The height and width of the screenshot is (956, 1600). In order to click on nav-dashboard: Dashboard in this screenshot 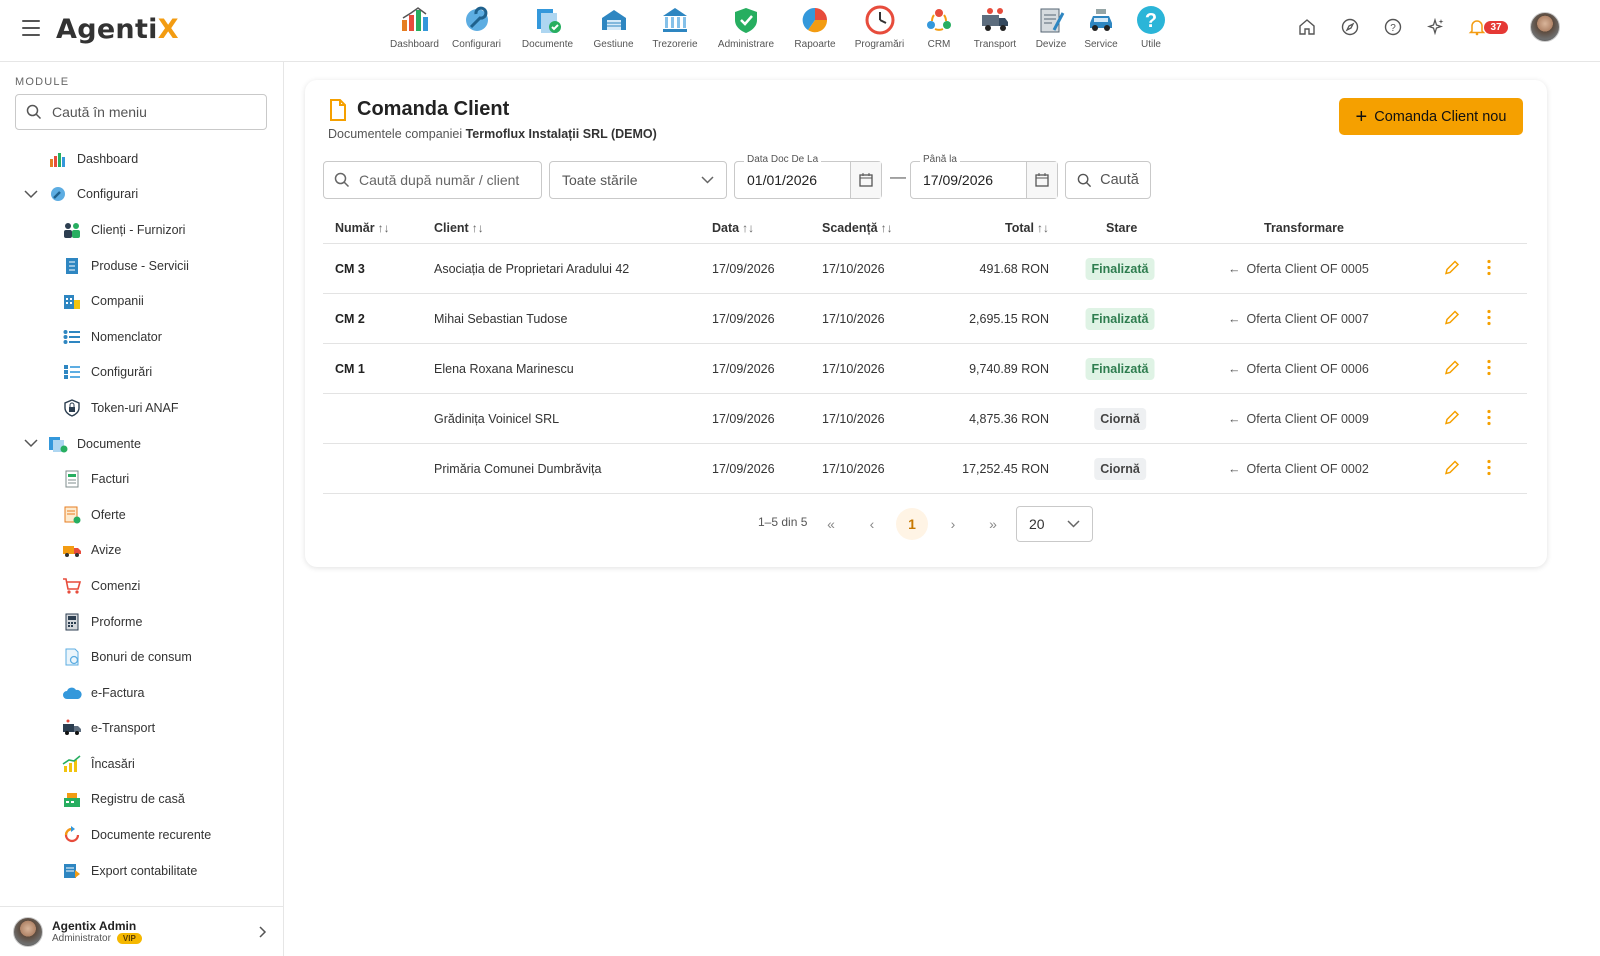, I will do `click(414, 32)`.